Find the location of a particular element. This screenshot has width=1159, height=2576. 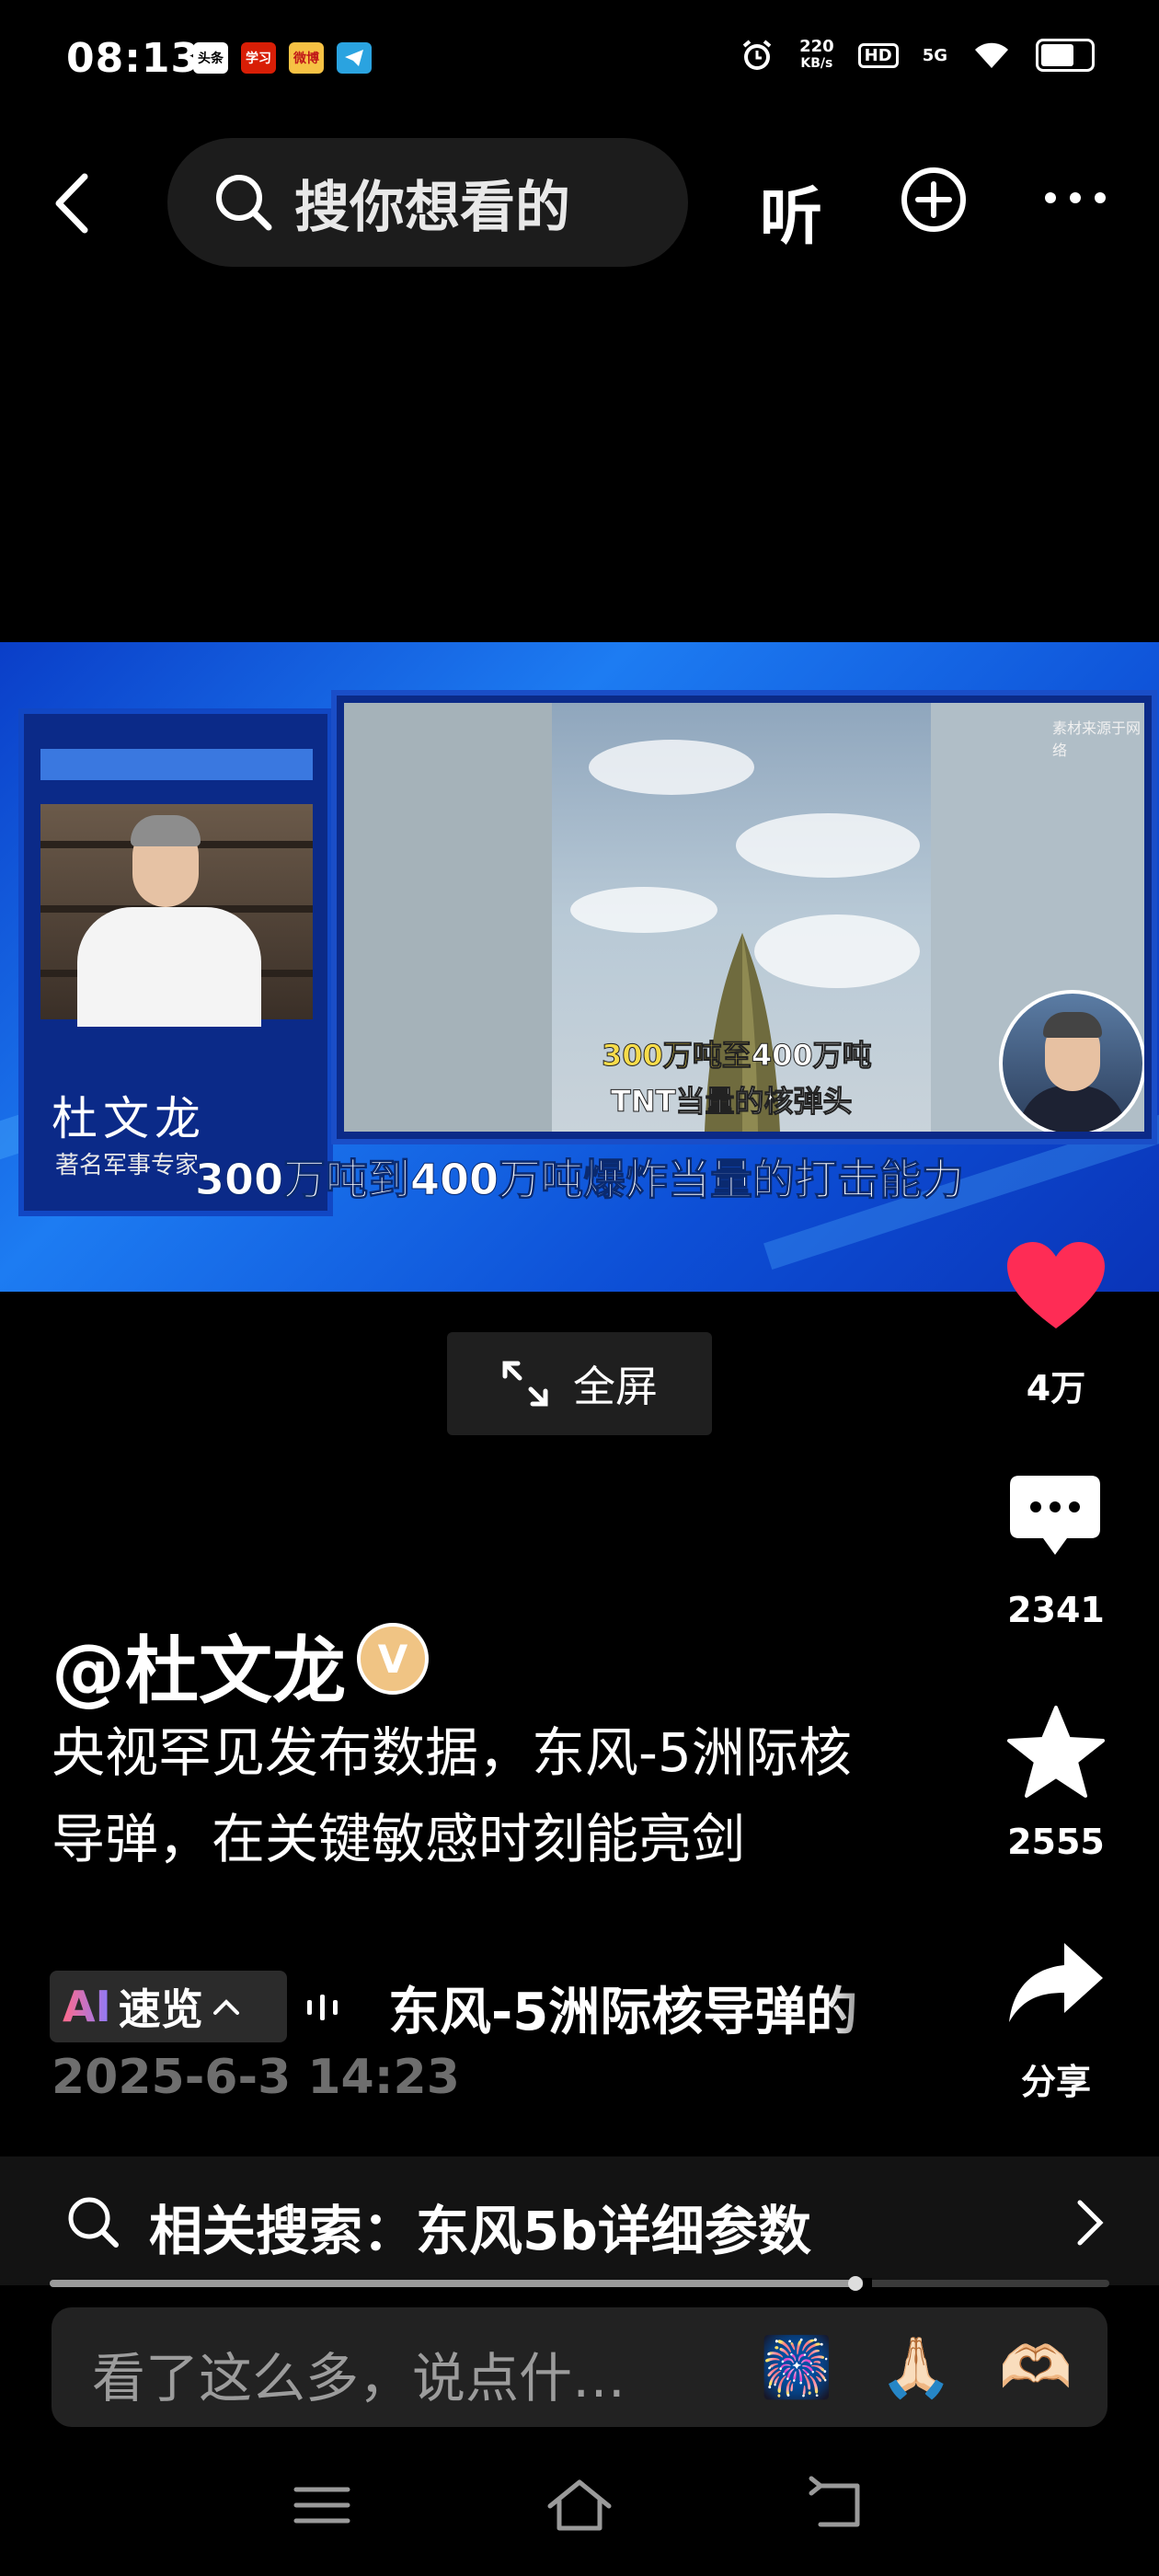

audio-wave-icon is located at coordinates (325, 2007).